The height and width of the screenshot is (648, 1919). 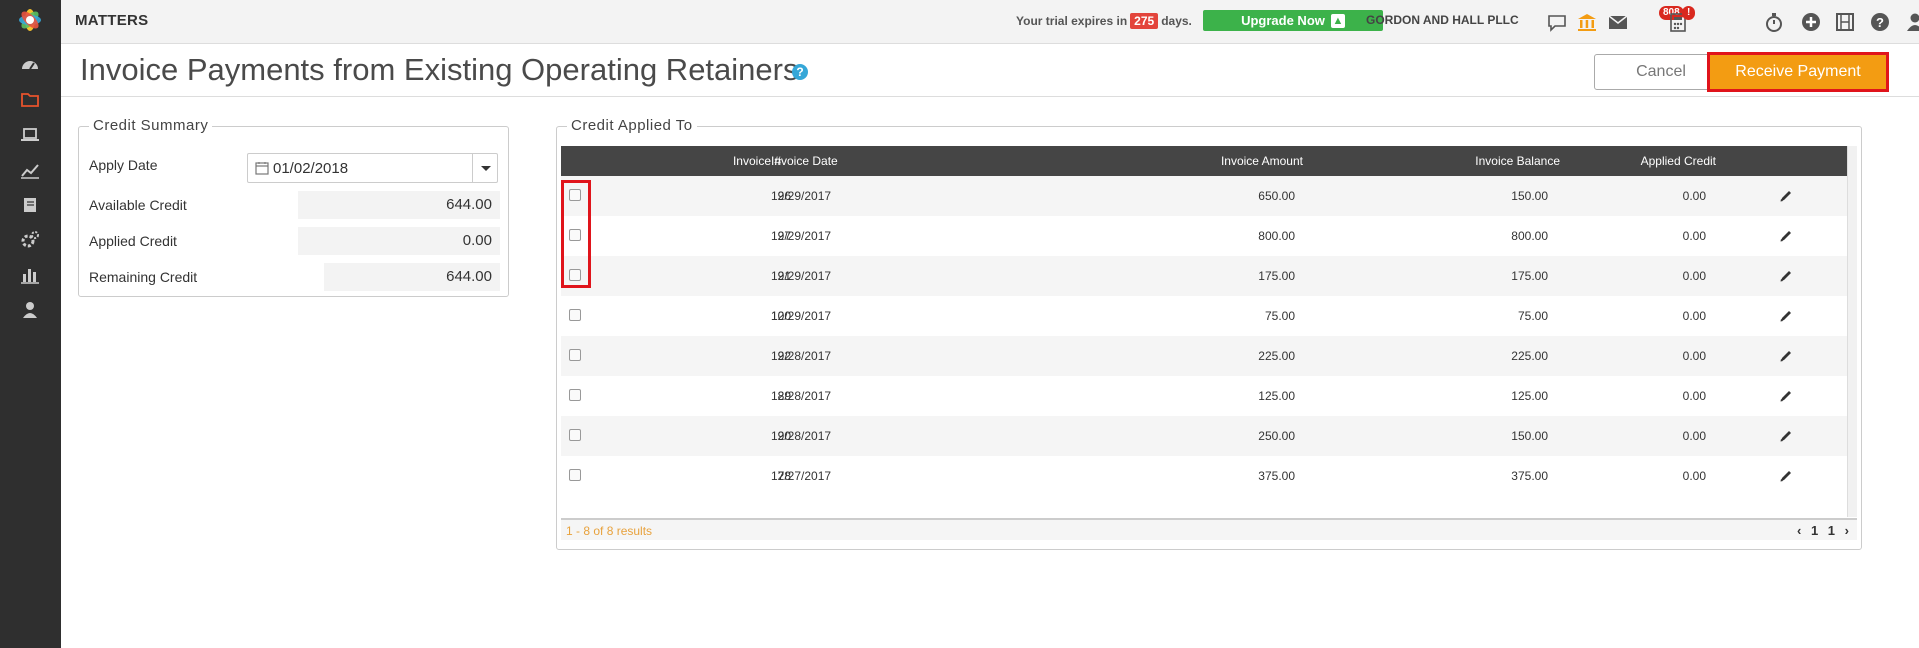 What do you see at coordinates (1814, 530) in the screenshot?
I see `pager-first: 1` at bounding box center [1814, 530].